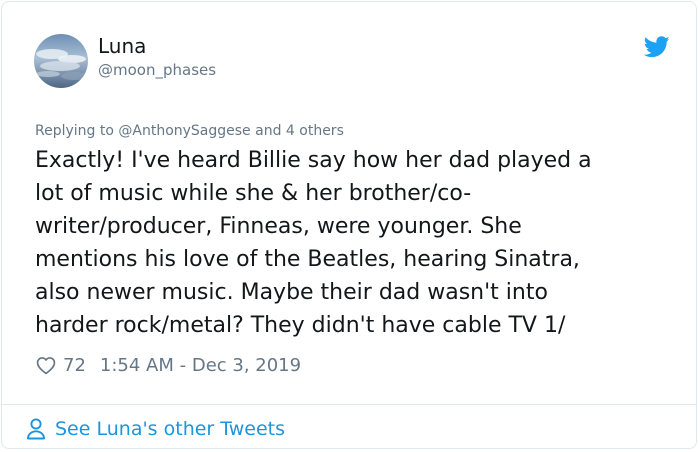 Image resolution: width=700 pixels, height=452 pixels. What do you see at coordinates (74, 365) in the screenshot?
I see `like-count: 72` at bounding box center [74, 365].